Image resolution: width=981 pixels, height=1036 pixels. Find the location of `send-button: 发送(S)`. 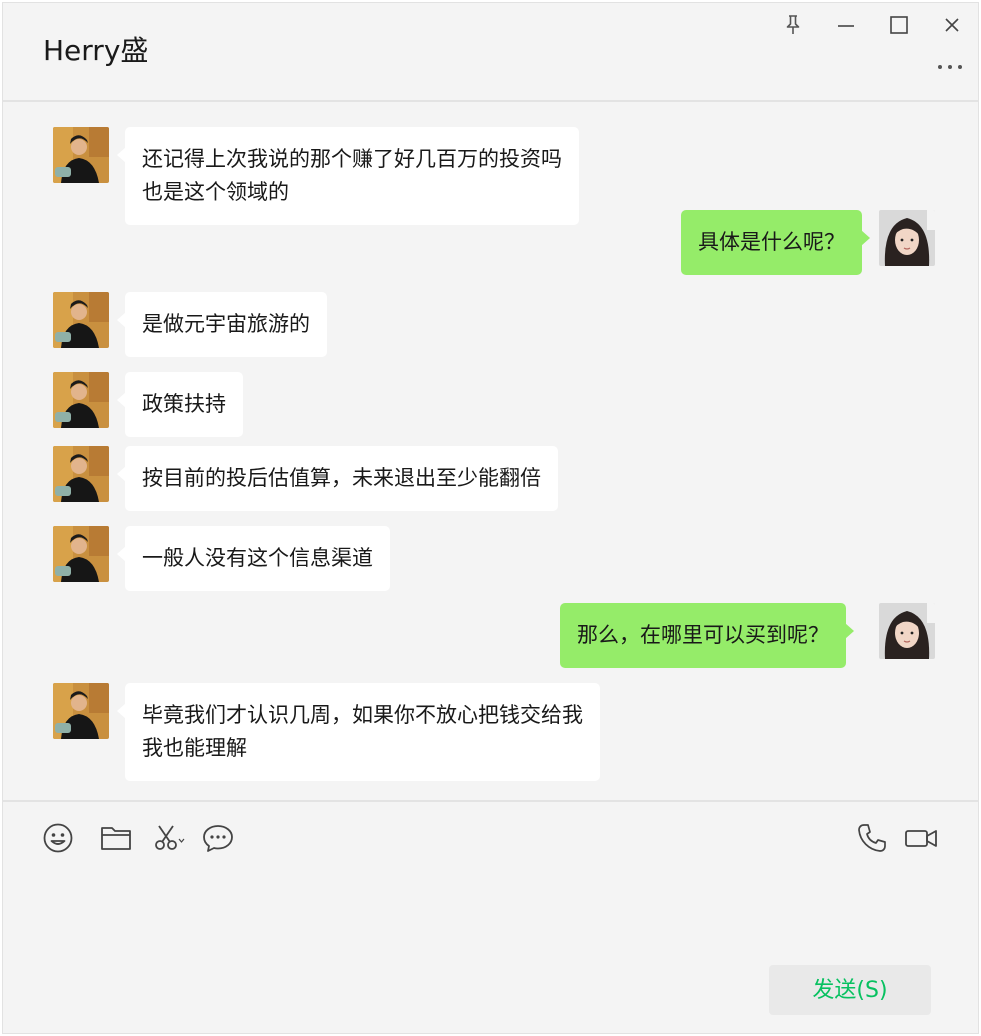

send-button: 发送(S) is located at coordinates (850, 990).